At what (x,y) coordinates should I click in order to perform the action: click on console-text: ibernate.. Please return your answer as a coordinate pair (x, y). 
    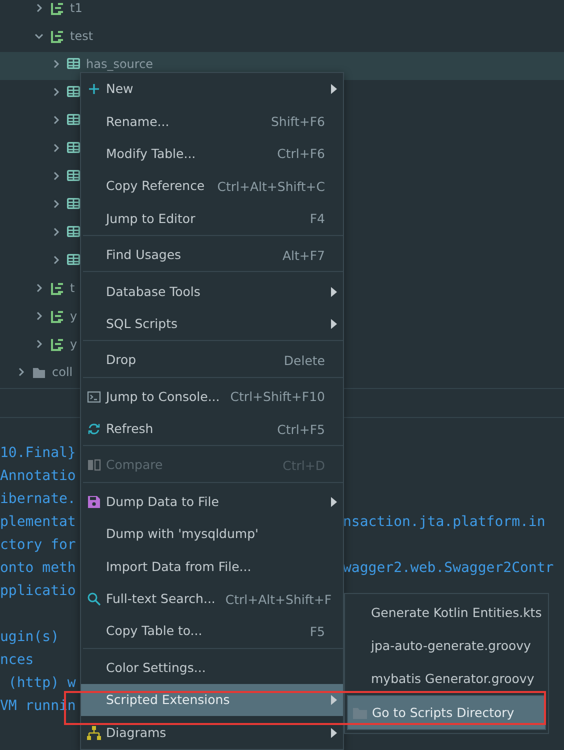
    Looking at the image, I should click on (38, 499).